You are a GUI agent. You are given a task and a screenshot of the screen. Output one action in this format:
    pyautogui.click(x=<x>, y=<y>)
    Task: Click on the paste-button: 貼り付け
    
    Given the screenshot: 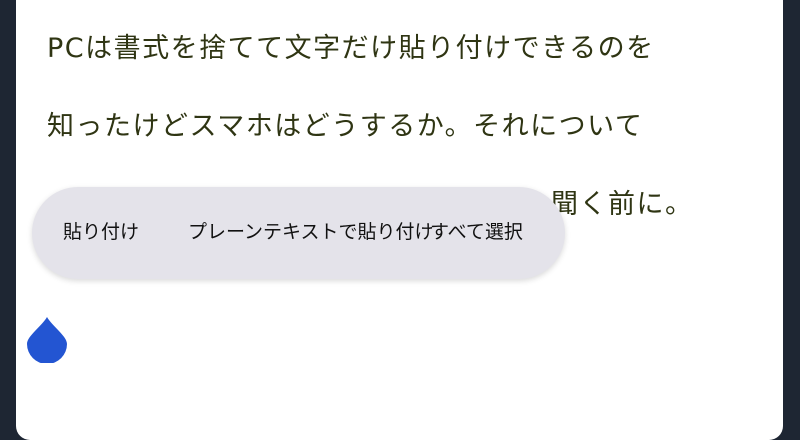 What is the action you would take?
    pyautogui.click(x=101, y=232)
    